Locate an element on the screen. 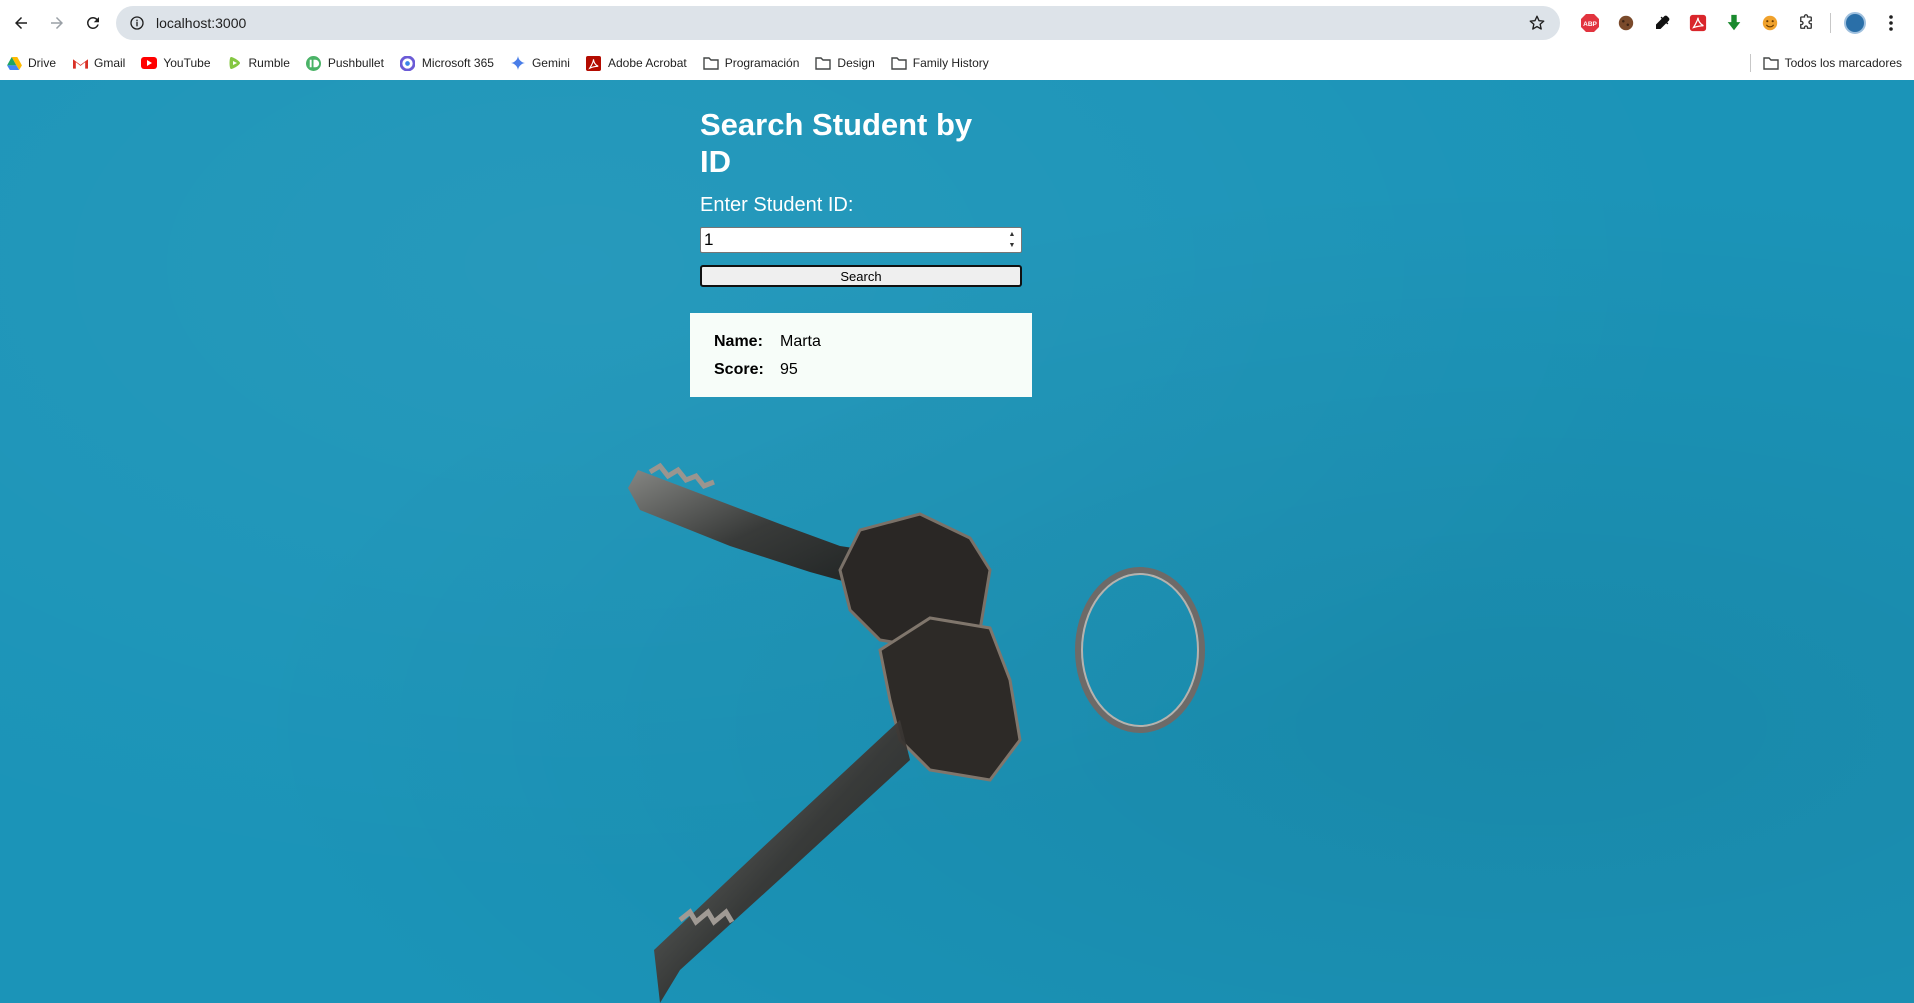 This screenshot has width=1914, height=1003. arrow-right-icon is located at coordinates (57, 23).